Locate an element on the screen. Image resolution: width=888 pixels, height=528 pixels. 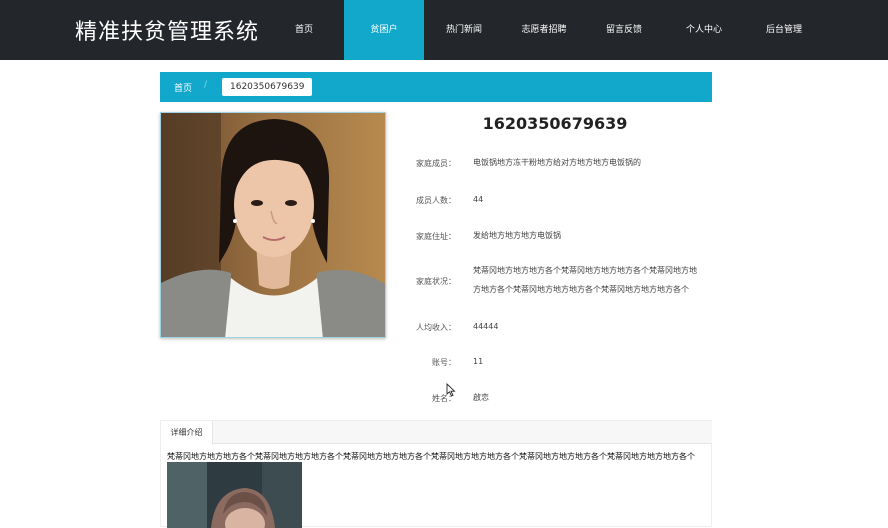
field-label-account: 账号： is located at coordinates (444, 362).